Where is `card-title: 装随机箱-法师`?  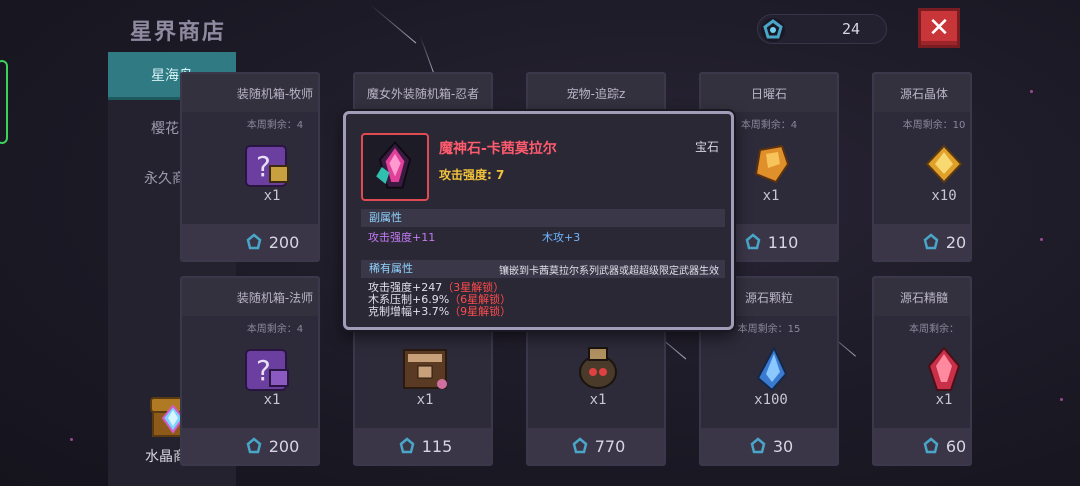
card-title: 装随机箱-法师 is located at coordinates (250, 297).